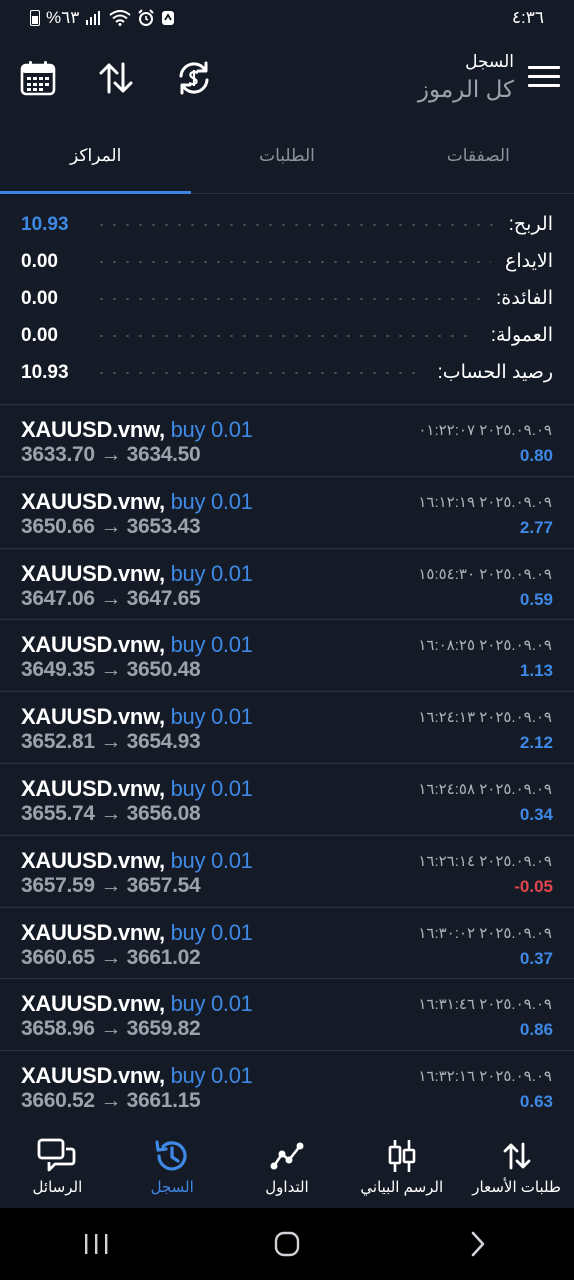  I want to click on sort-button, so click(116, 78).